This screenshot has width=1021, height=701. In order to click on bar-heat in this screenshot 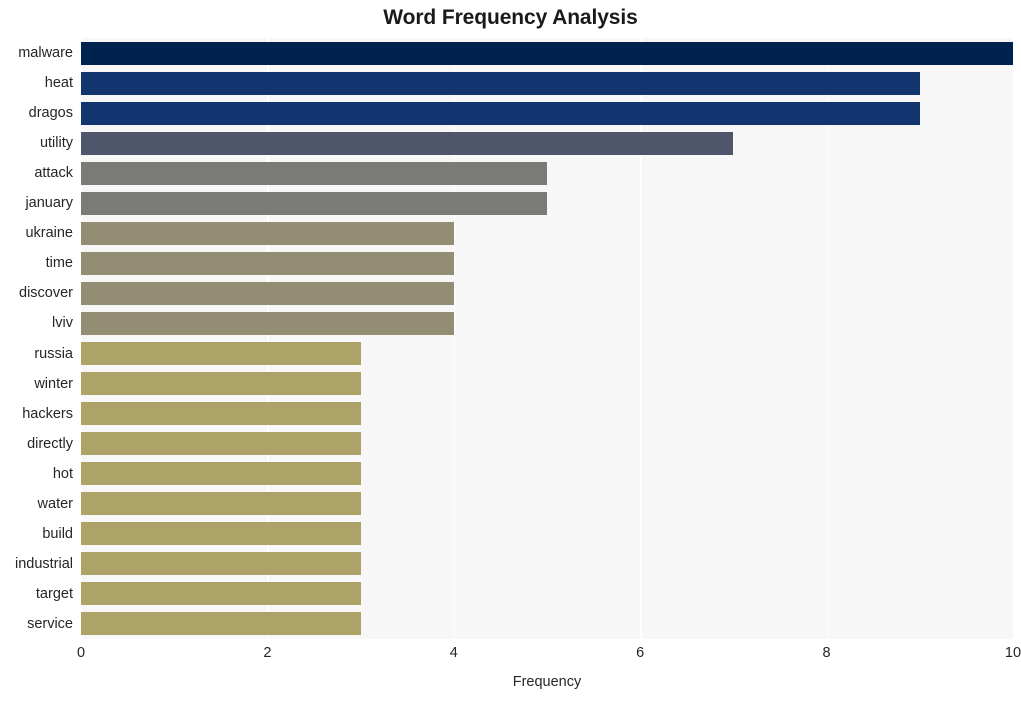, I will do `click(500, 83)`.